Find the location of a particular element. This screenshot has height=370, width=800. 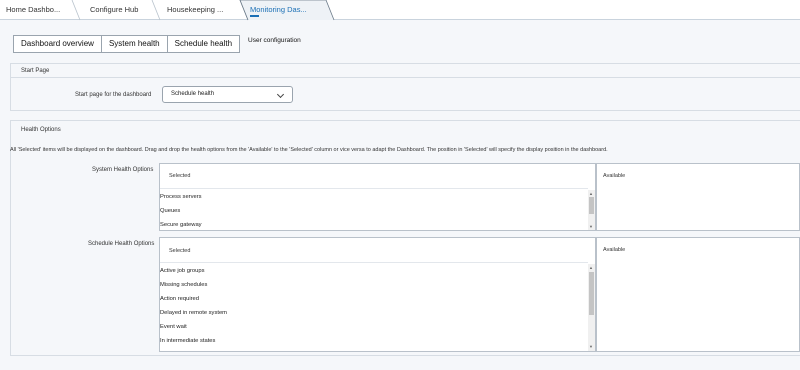

start-page-title: Start Page is located at coordinates (405, 71).